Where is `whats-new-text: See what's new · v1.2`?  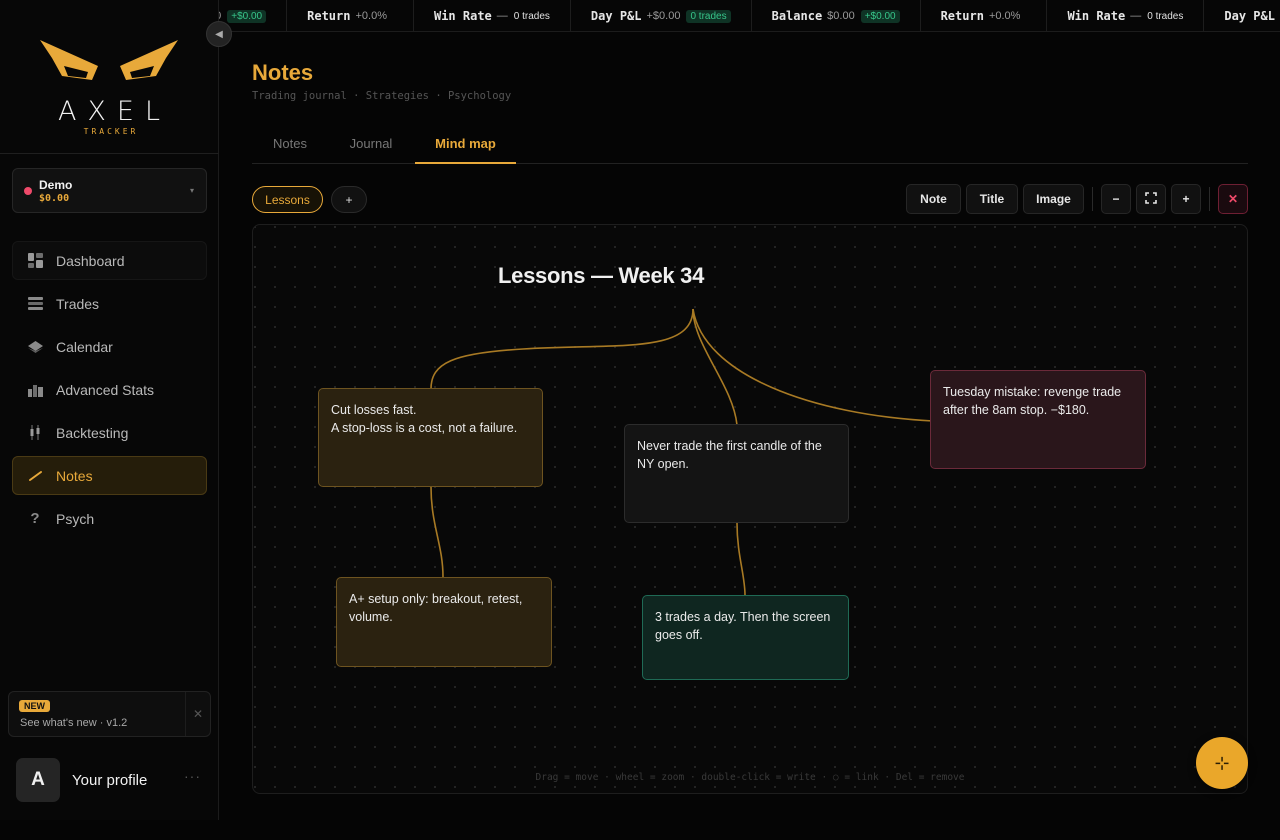 whats-new-text: See what's new · v1.2 is located at coordinates (74, 723).